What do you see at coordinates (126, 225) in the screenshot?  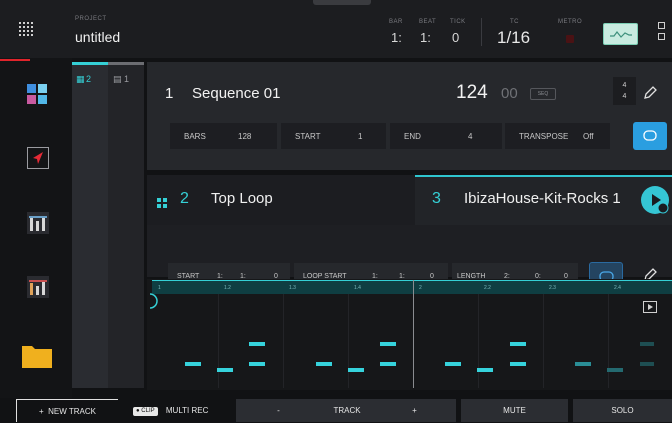 I see `tab-track-1: ▤ 1` at bounding box center [126, 225].